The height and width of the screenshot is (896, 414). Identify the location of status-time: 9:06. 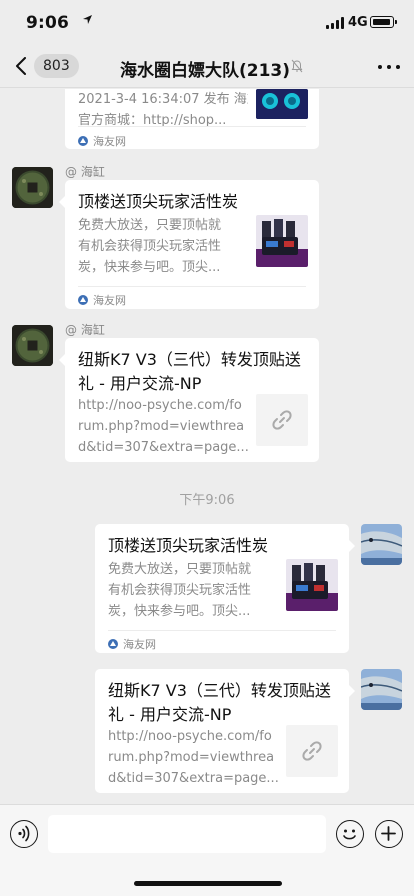
(48, 23).